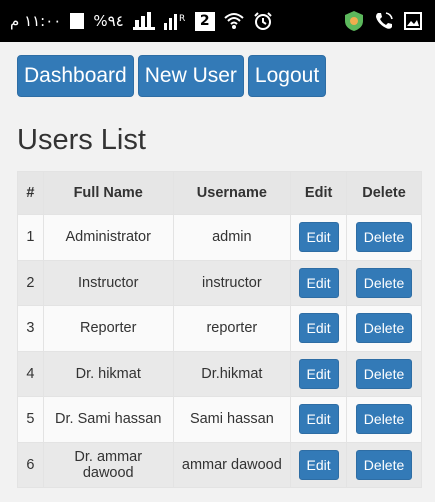  Describe the element at coordinates (108, 328) in the screenshot. I see `row-full-name: Reporter` at that location.